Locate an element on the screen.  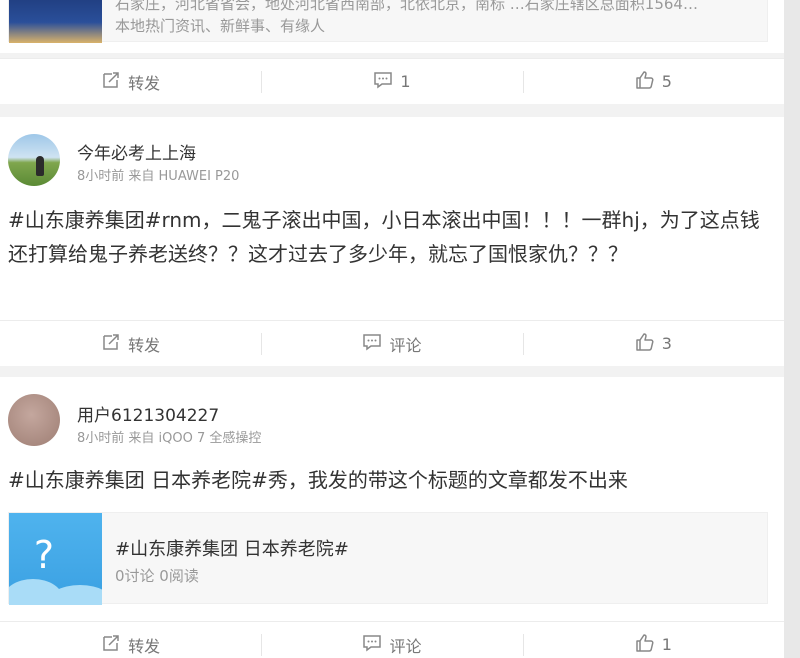
avatar-figure is located at coordinates (40, 166).